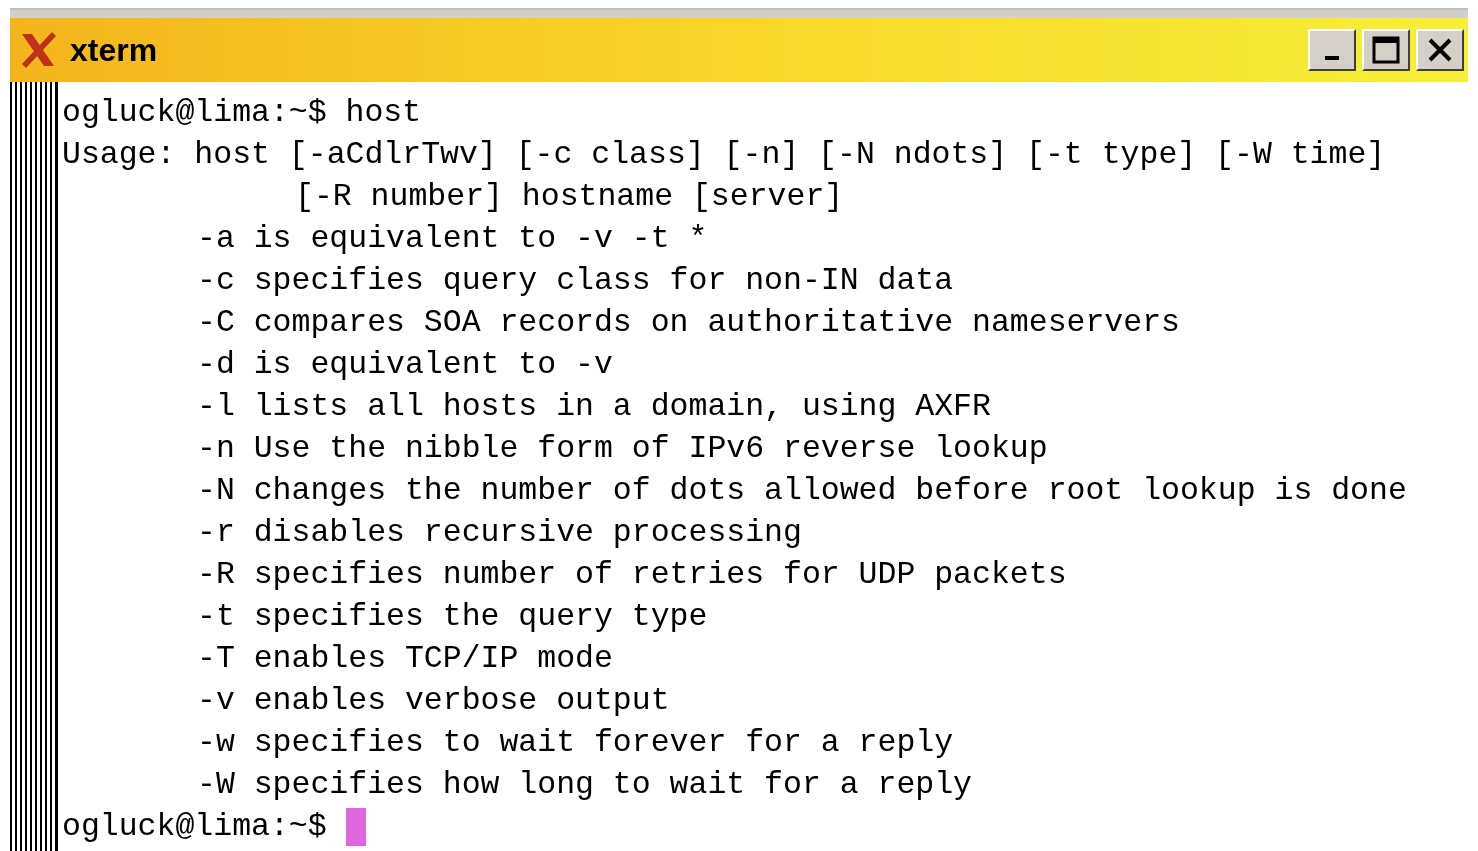  What do you see at coordinates (1332, 58) in the screenshot?
I see `minimize-icon` at bounding box center [1332, 58].